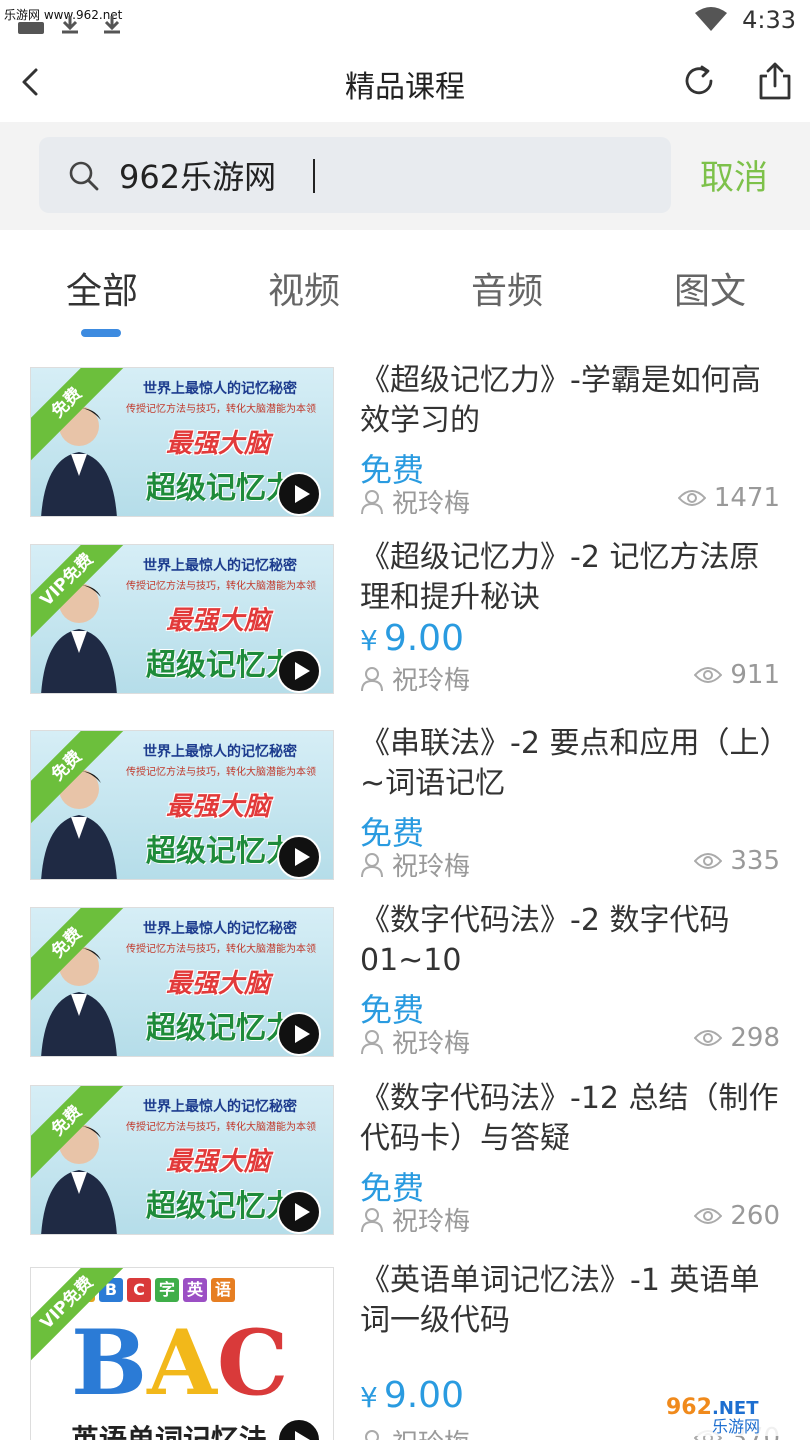  I want to click on search-box, so click(355, 175).